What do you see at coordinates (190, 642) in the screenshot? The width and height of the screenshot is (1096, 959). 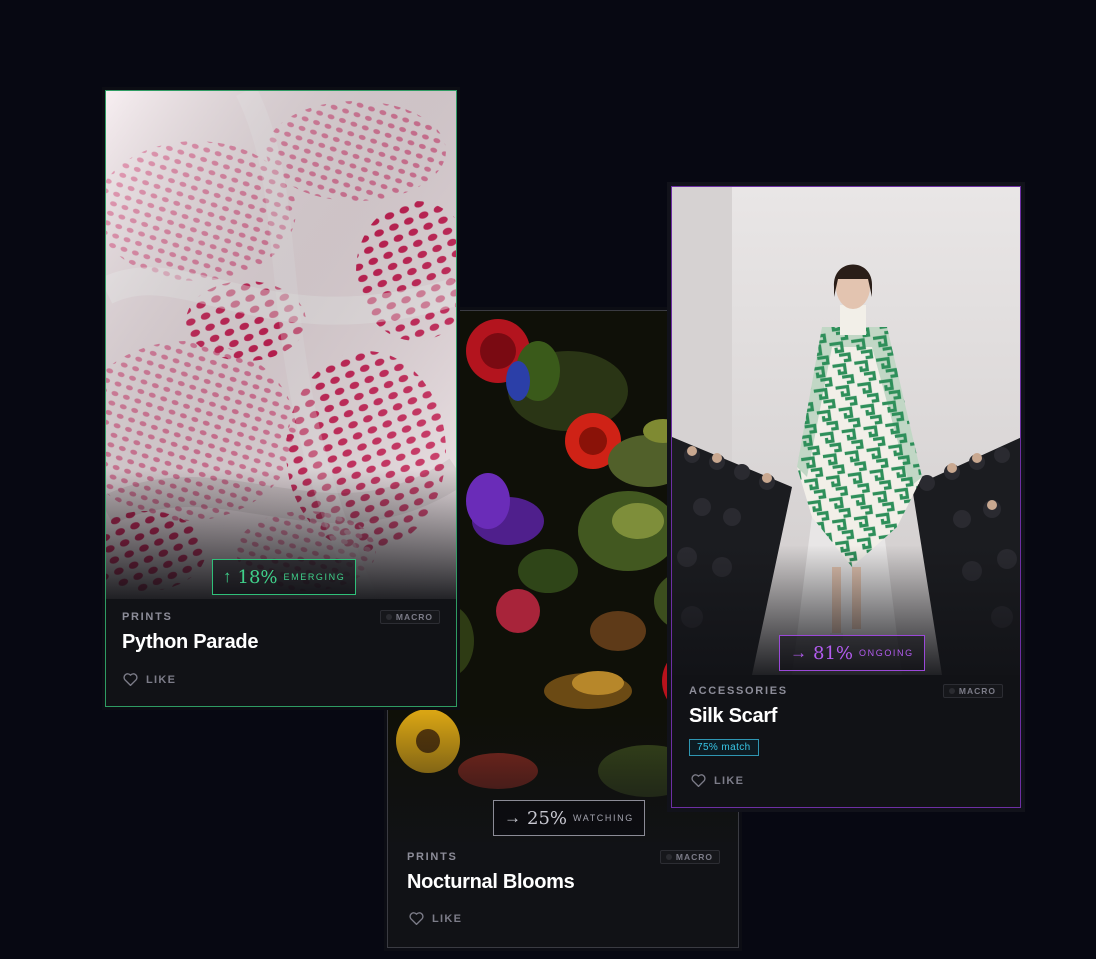 I see `card-title: Python Parade` at bounding box center [190, 642].